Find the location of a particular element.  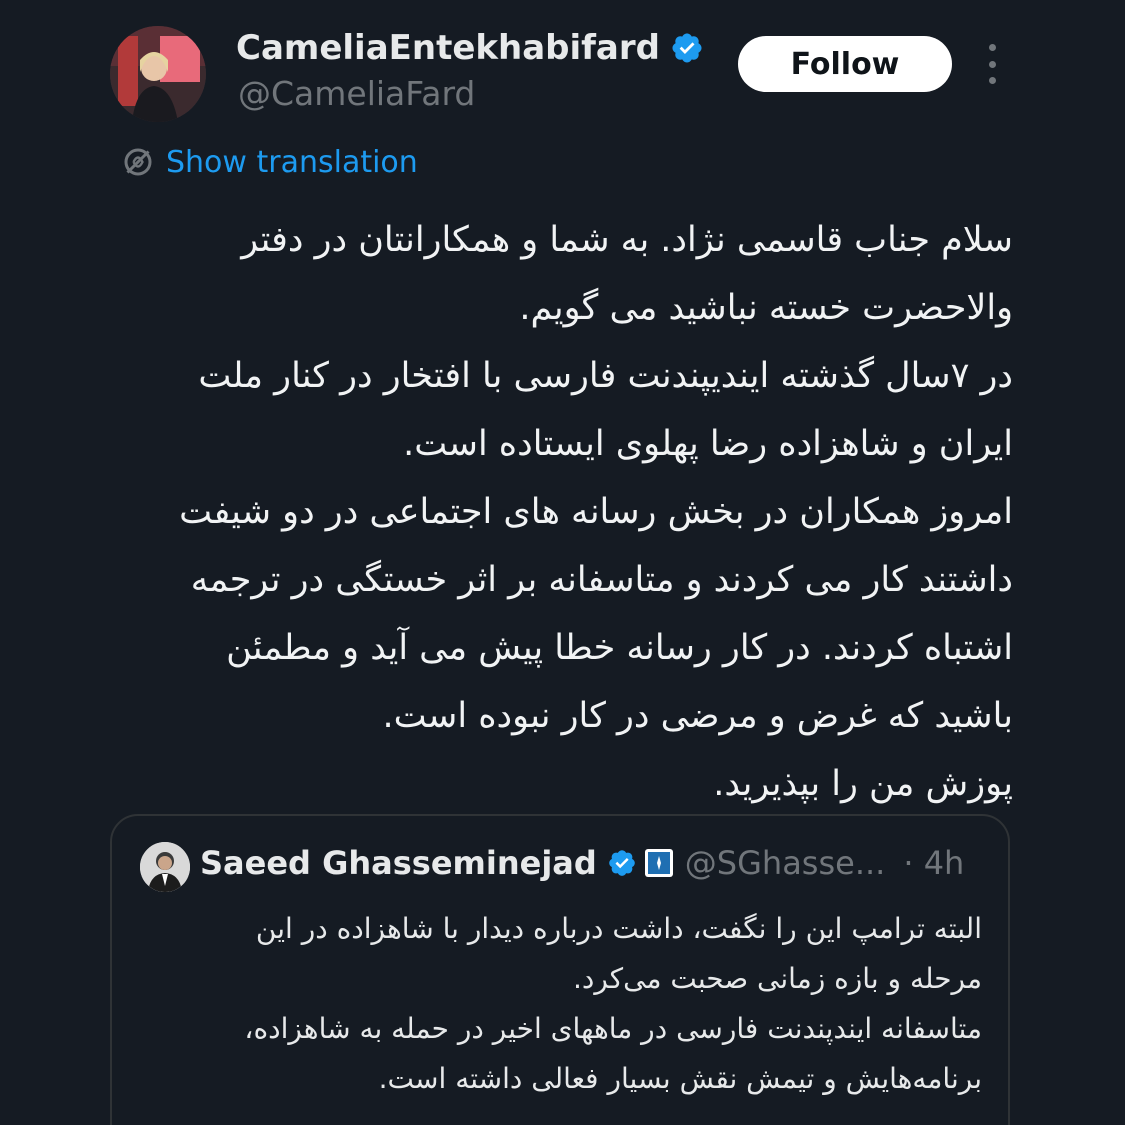

quoted-timestamp: · 4h is located at coordinates (933, 863).